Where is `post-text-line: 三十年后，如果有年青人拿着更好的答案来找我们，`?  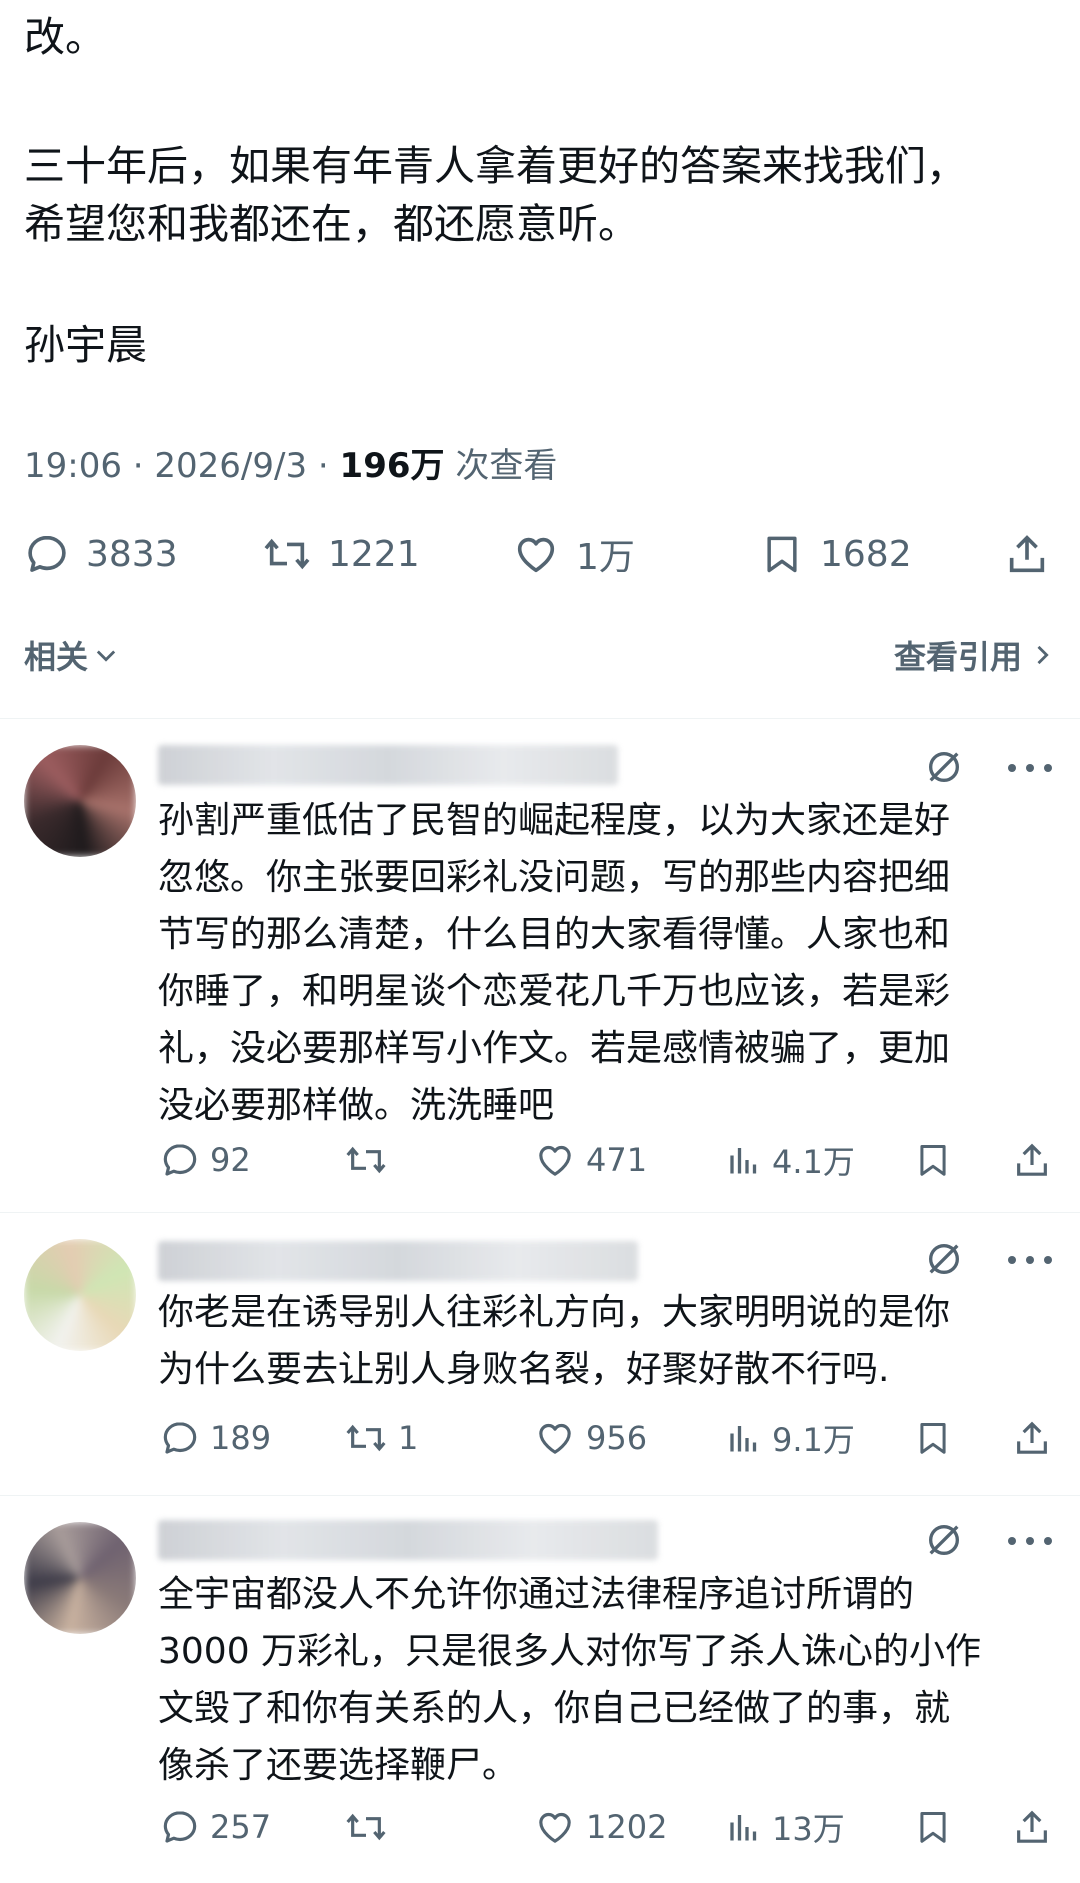 post-text-line: 三十年后，如果有年青人拿着更好的答案来找我们， is located at coordinates (495, 166).